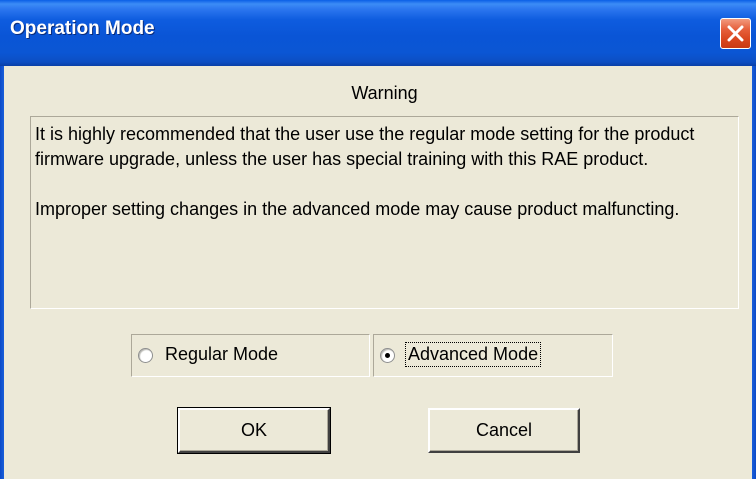  I want to click on warning-heading: Warning, so click(384, 93).